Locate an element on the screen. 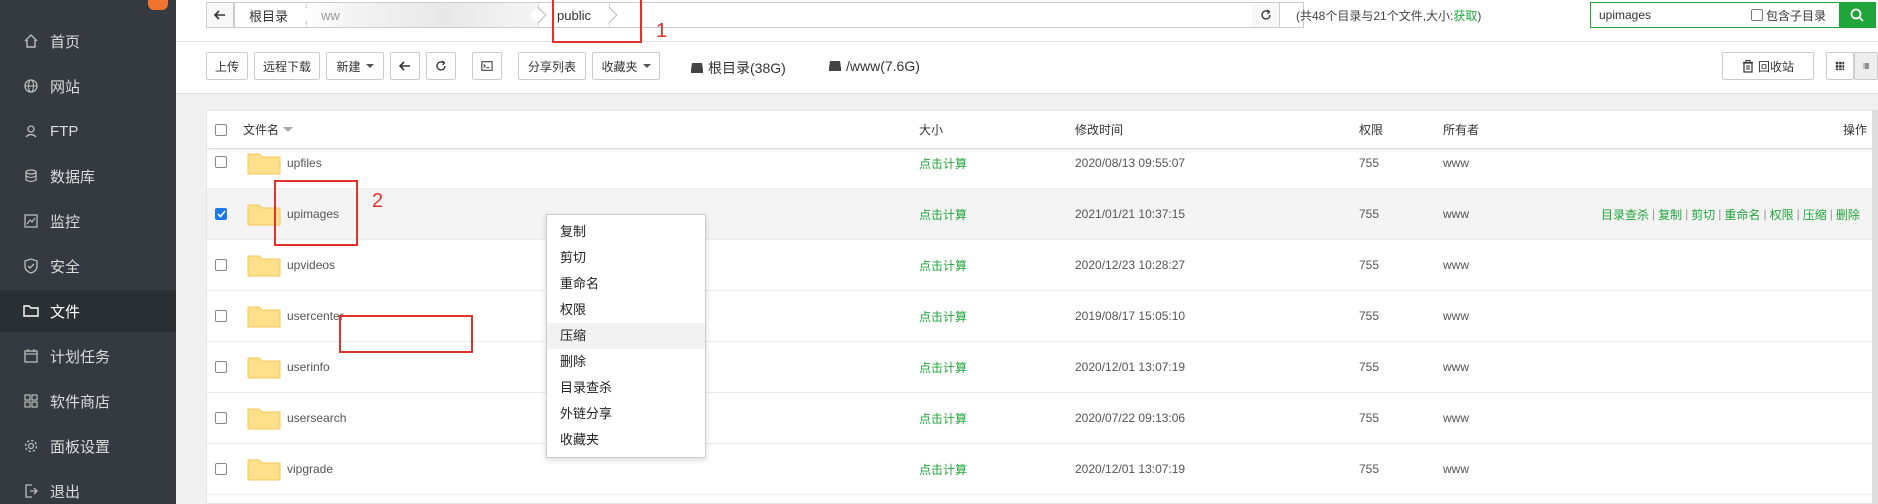  sidebar-item-label: FTP is located at coordinates (64, 131).